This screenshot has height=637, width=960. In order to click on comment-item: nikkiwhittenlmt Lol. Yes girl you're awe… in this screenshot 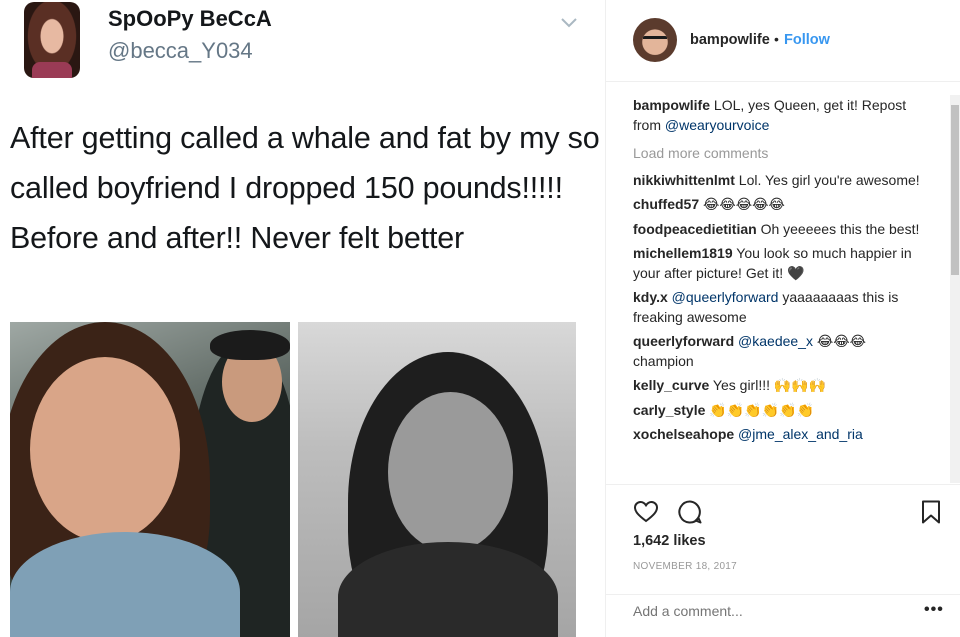, I will do `click(778, 181)`.